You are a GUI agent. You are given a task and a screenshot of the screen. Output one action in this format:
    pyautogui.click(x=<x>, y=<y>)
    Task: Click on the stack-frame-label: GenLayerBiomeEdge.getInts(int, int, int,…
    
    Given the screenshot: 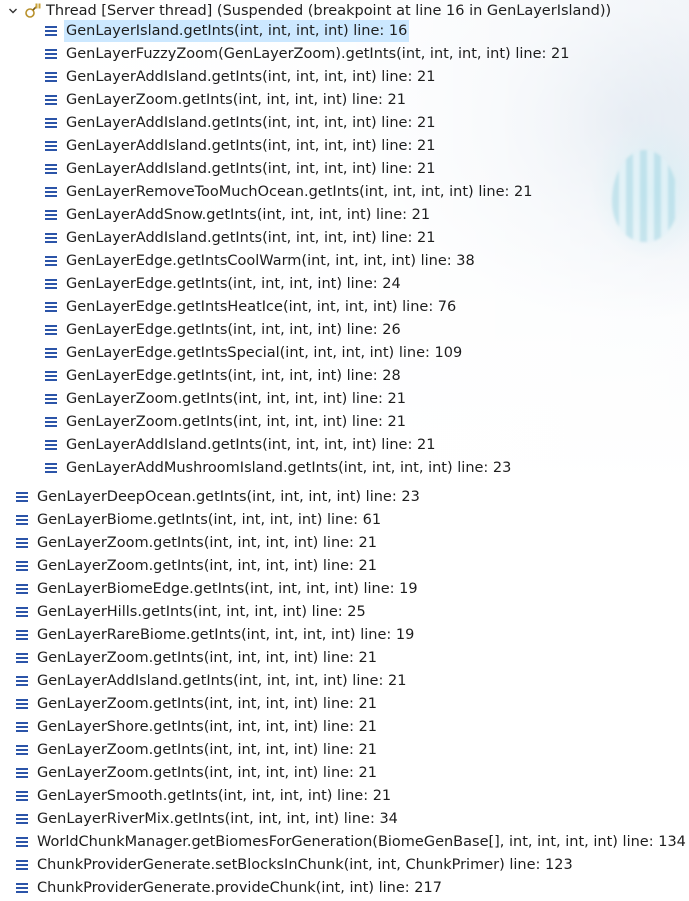 What is the action you would take?
    pyautogui.click(x=227, y=589)
    